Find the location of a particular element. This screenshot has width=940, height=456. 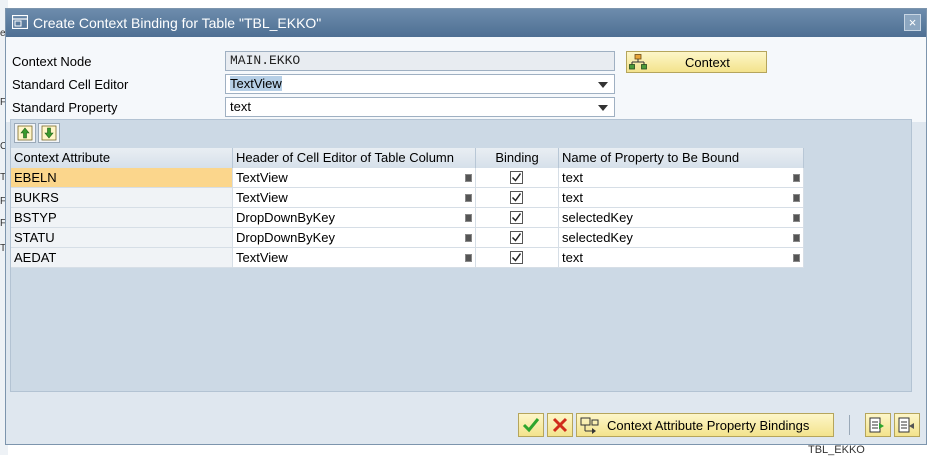

property-label: Standard Property is located at coordinates (65, 107).